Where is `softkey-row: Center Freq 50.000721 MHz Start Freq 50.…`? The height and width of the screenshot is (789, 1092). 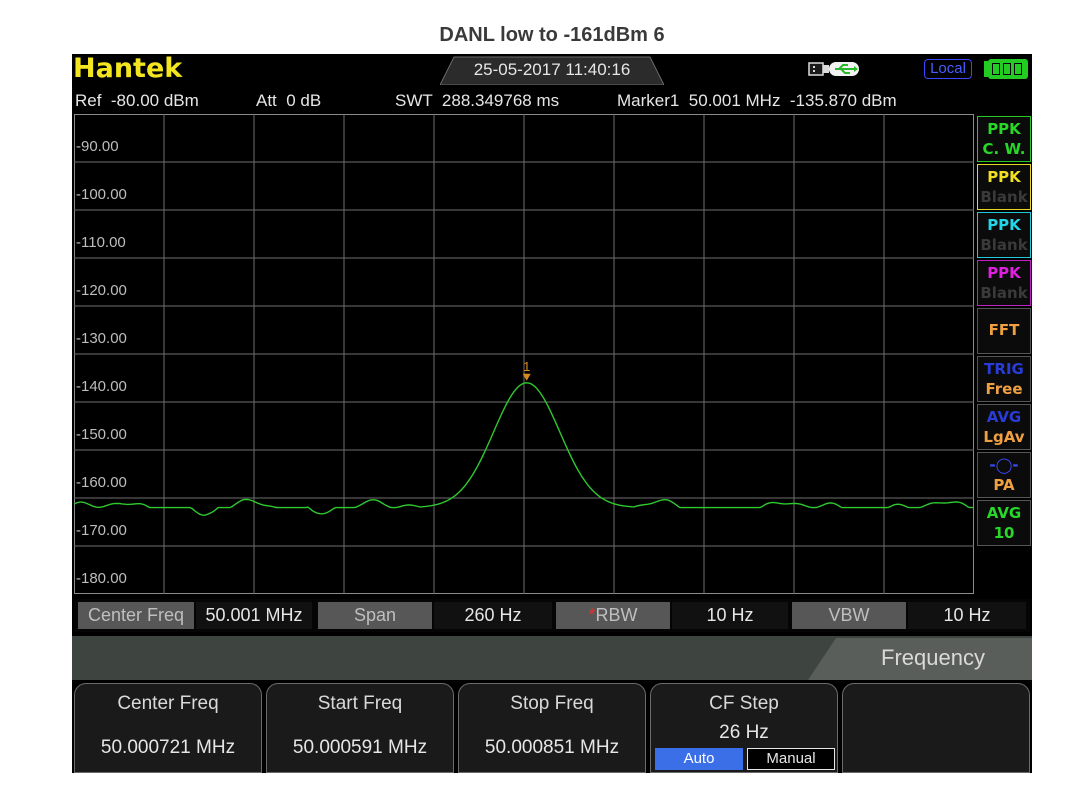 softkey-row: Center Freq 50.000721 MHz Start Freq 50.… is located at coordinates (552, 728).